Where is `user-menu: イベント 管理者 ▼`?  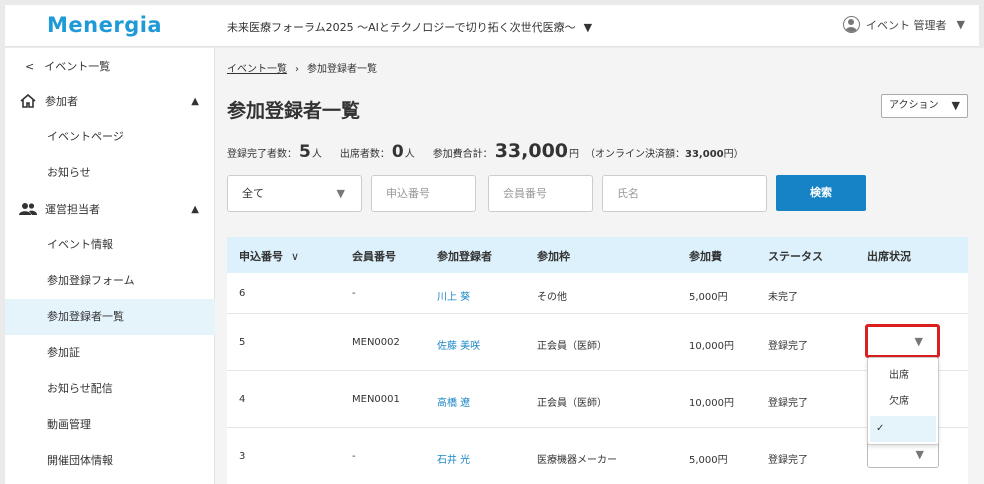
user-menu: イベント 管理者 ▼ is located at coordinates (904, 24).